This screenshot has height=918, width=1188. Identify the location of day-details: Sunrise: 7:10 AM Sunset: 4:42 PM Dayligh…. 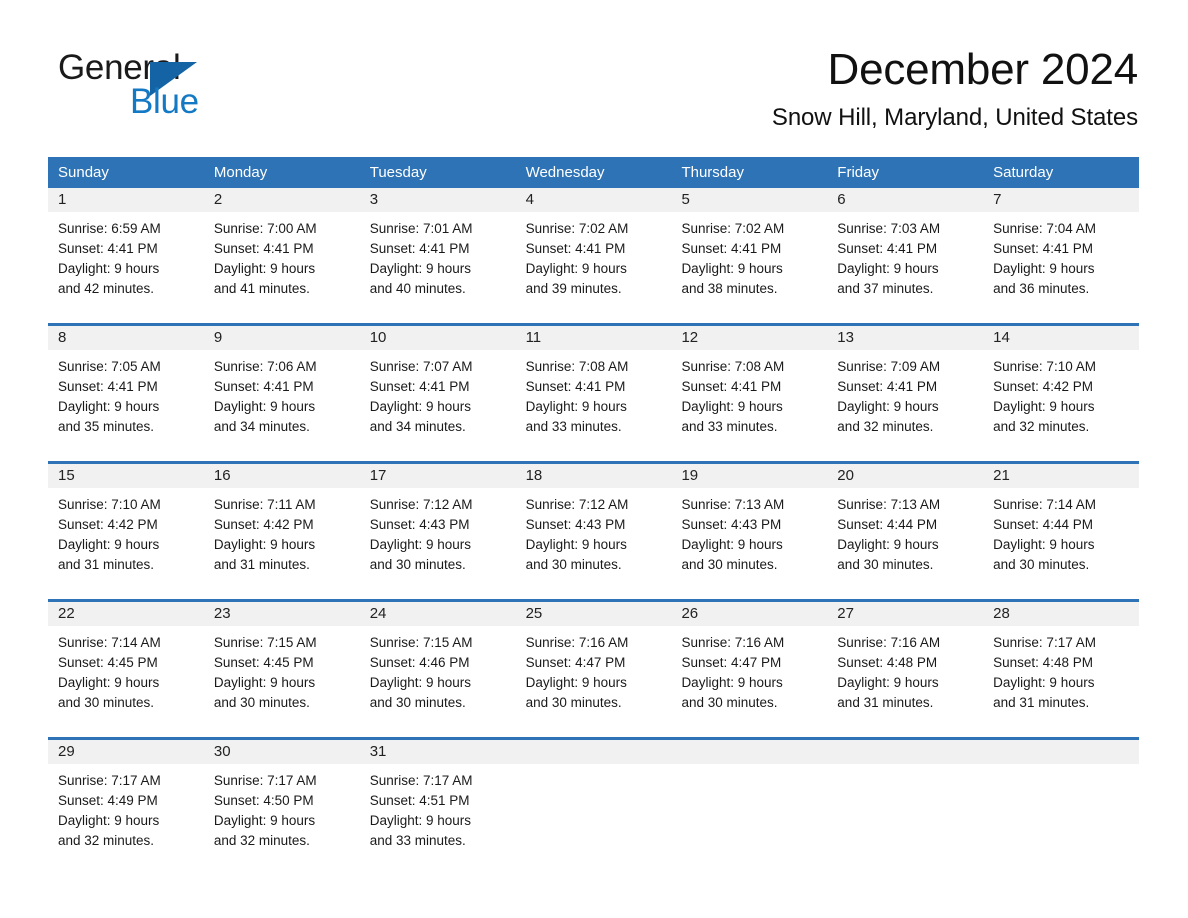
(1061, 399).